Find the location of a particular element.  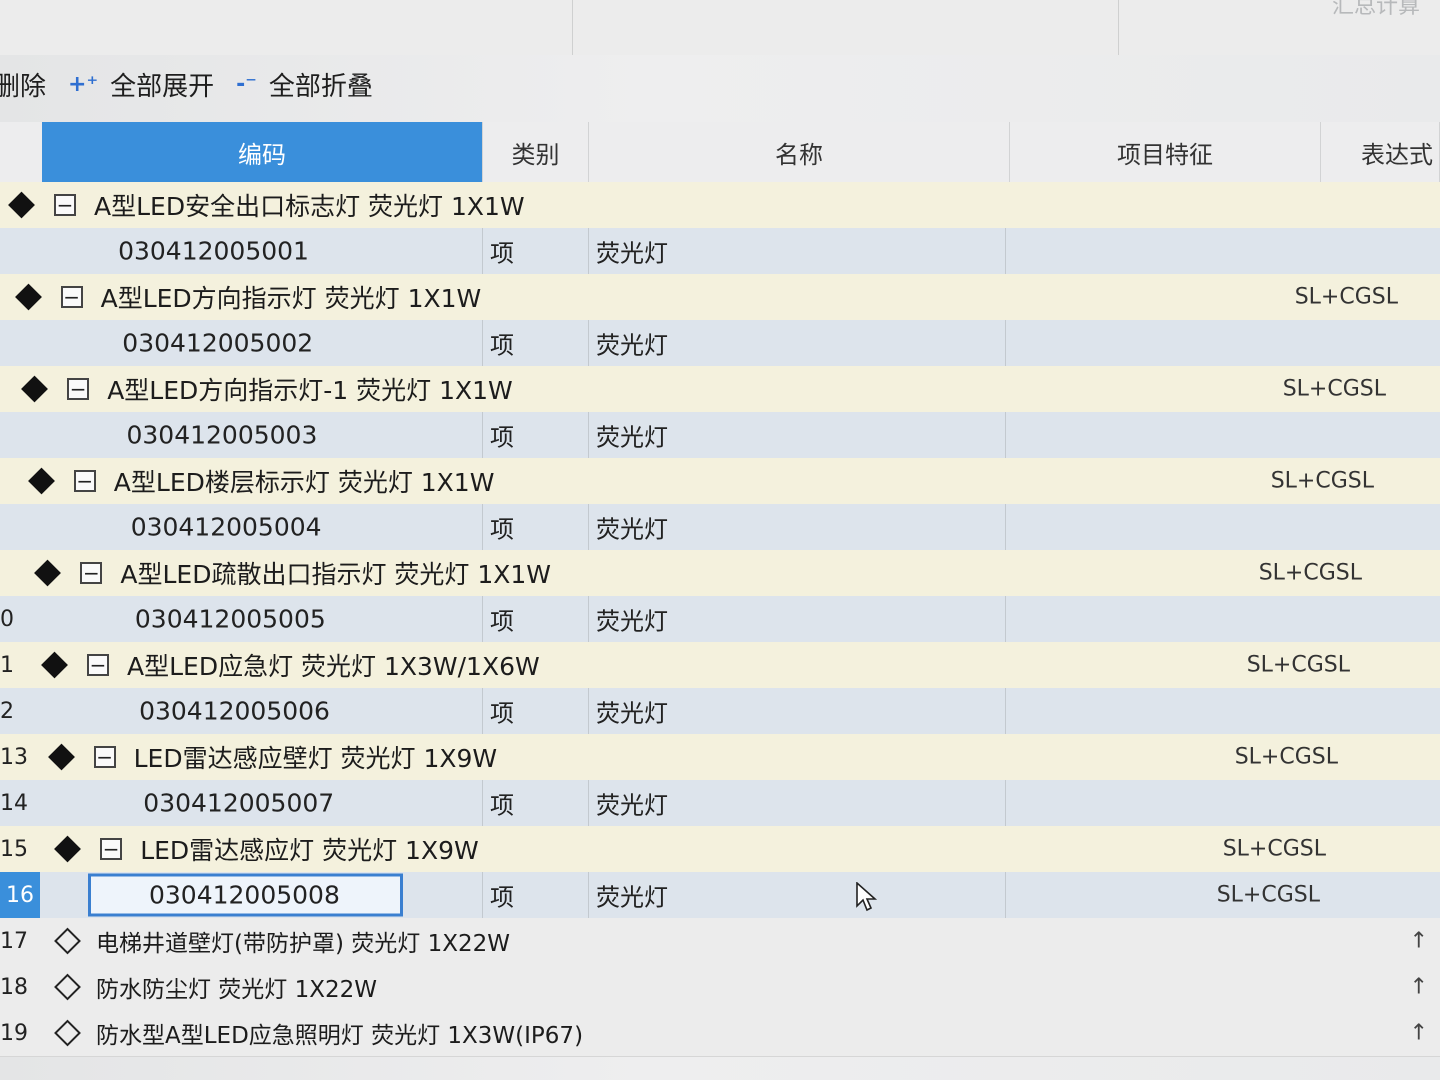

delete-label: 删除 is located at coordinates (23, 86).